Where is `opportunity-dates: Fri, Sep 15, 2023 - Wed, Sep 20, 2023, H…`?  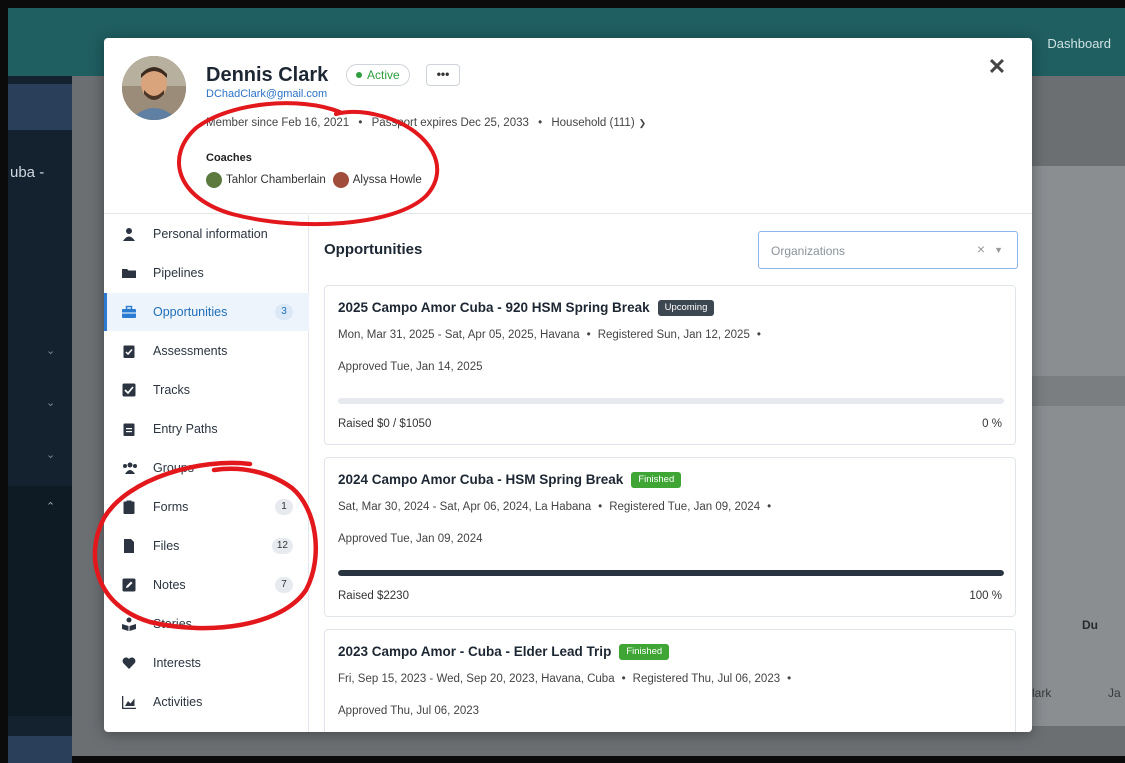 opportunity-dates: Fri, Sep 15, 2023 - Wed, Sep 20, 2023, H… is located at coordinates (568, 679).